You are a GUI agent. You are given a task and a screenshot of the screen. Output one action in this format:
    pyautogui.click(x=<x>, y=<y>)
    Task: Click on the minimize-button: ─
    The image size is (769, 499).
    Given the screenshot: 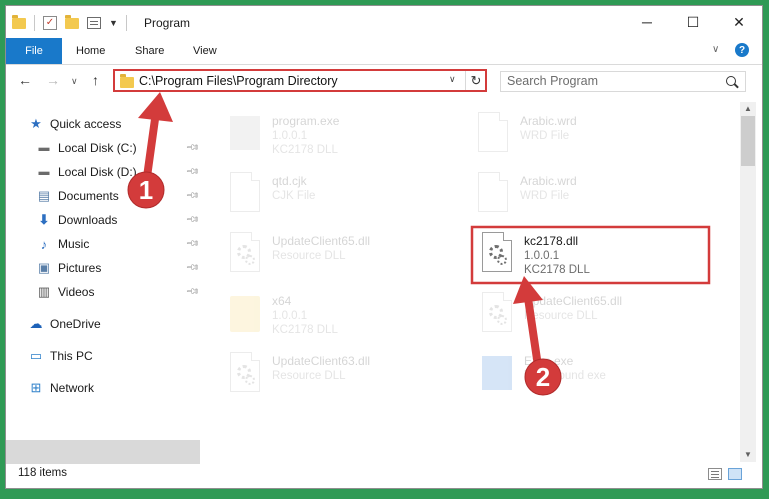 What is the action you would take?
    pyautogui.click(x=647, y=22)
    